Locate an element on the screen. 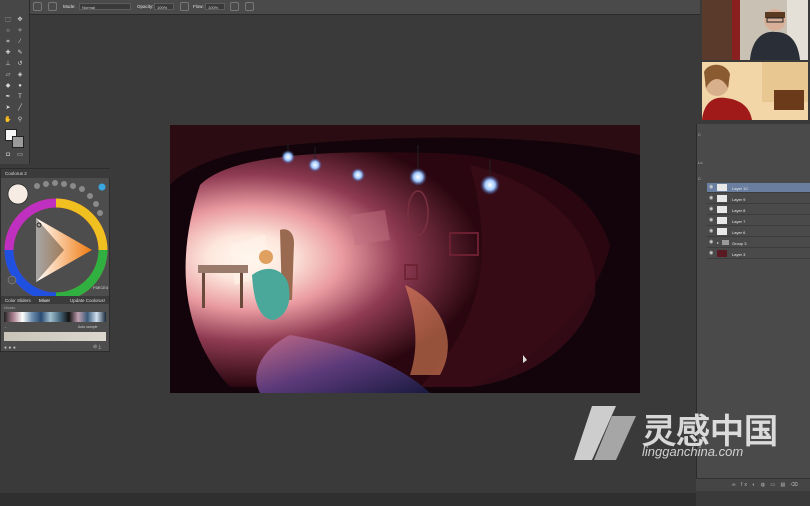 This screenshot has width=810, height=506. layer-name: Layer 10 is located at coordinates (740, 188).